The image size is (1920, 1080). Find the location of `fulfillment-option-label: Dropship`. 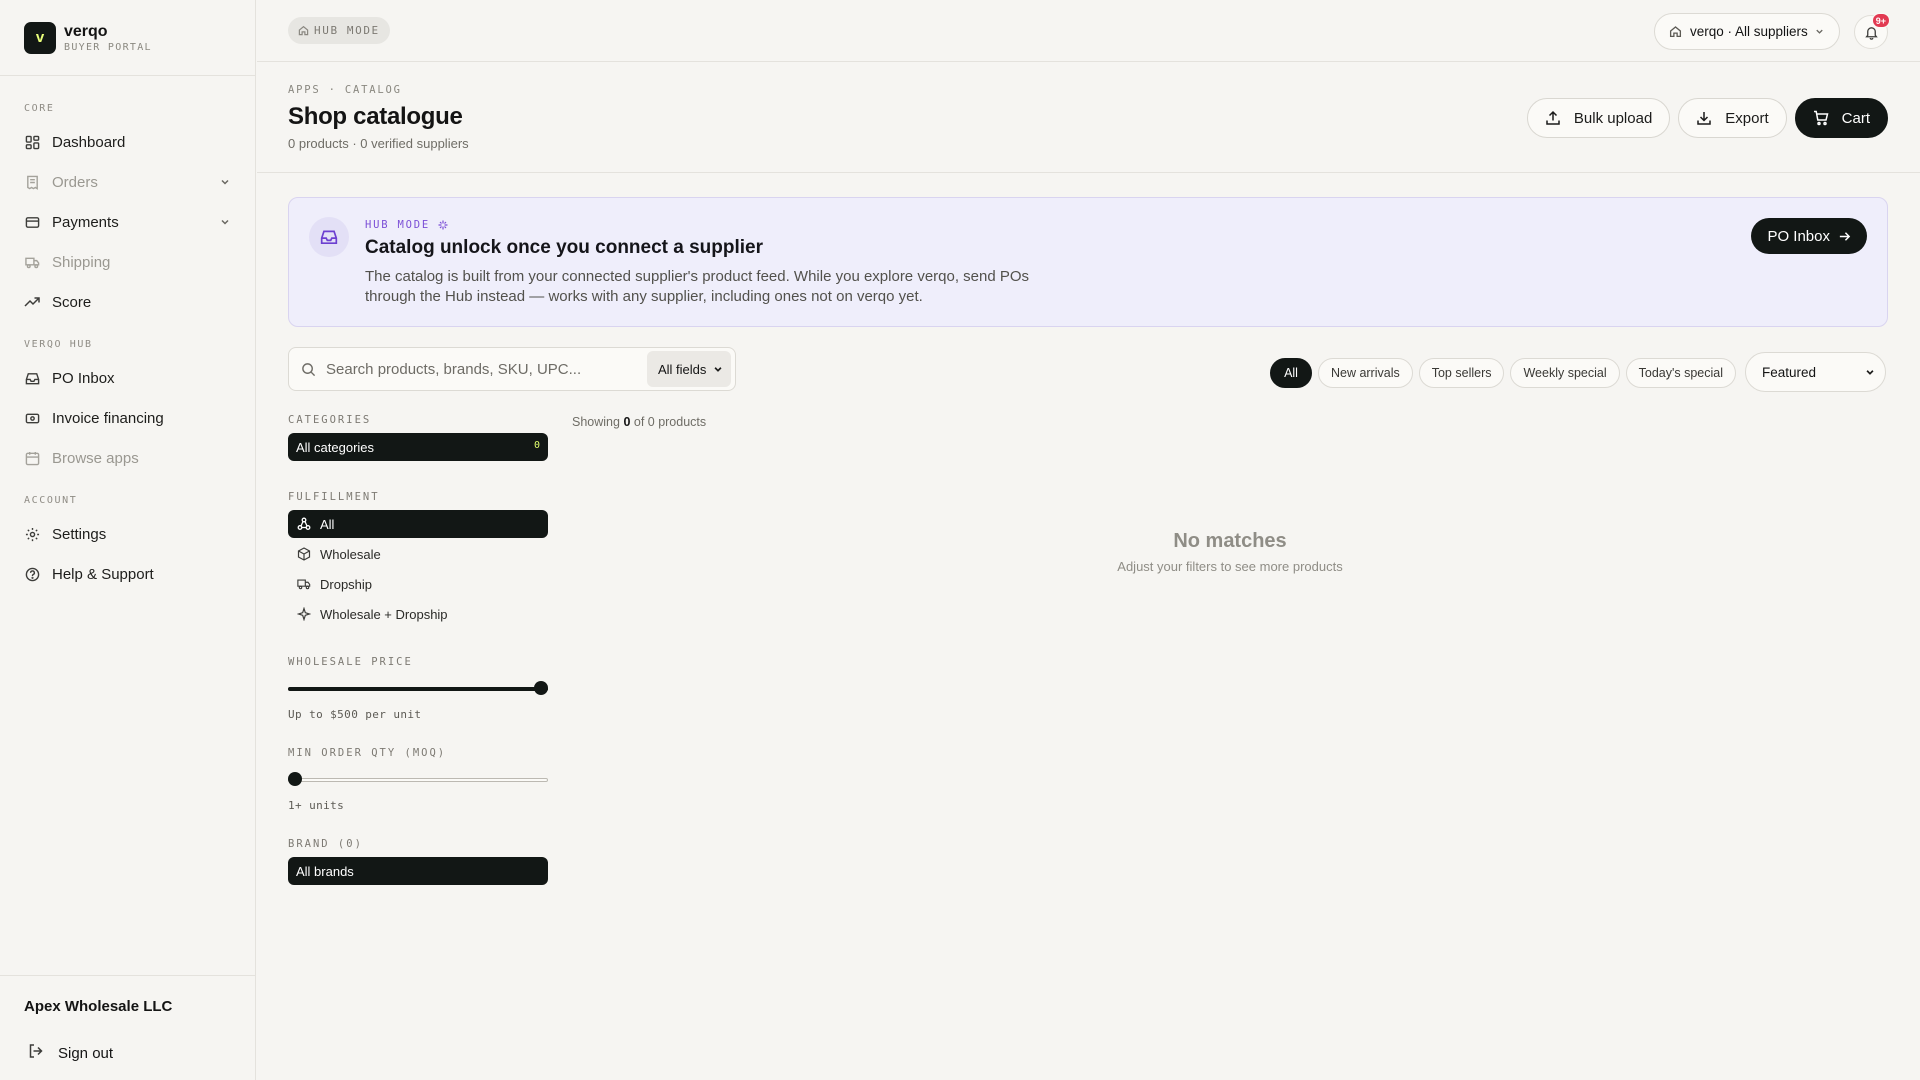

fulfillment-option-label: Dropship is located at coordinates (346, 584).